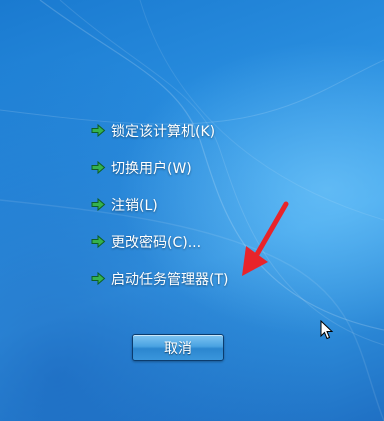  I want to click on menu-item-label: 启动任务管理器(T), so click(170, 279).